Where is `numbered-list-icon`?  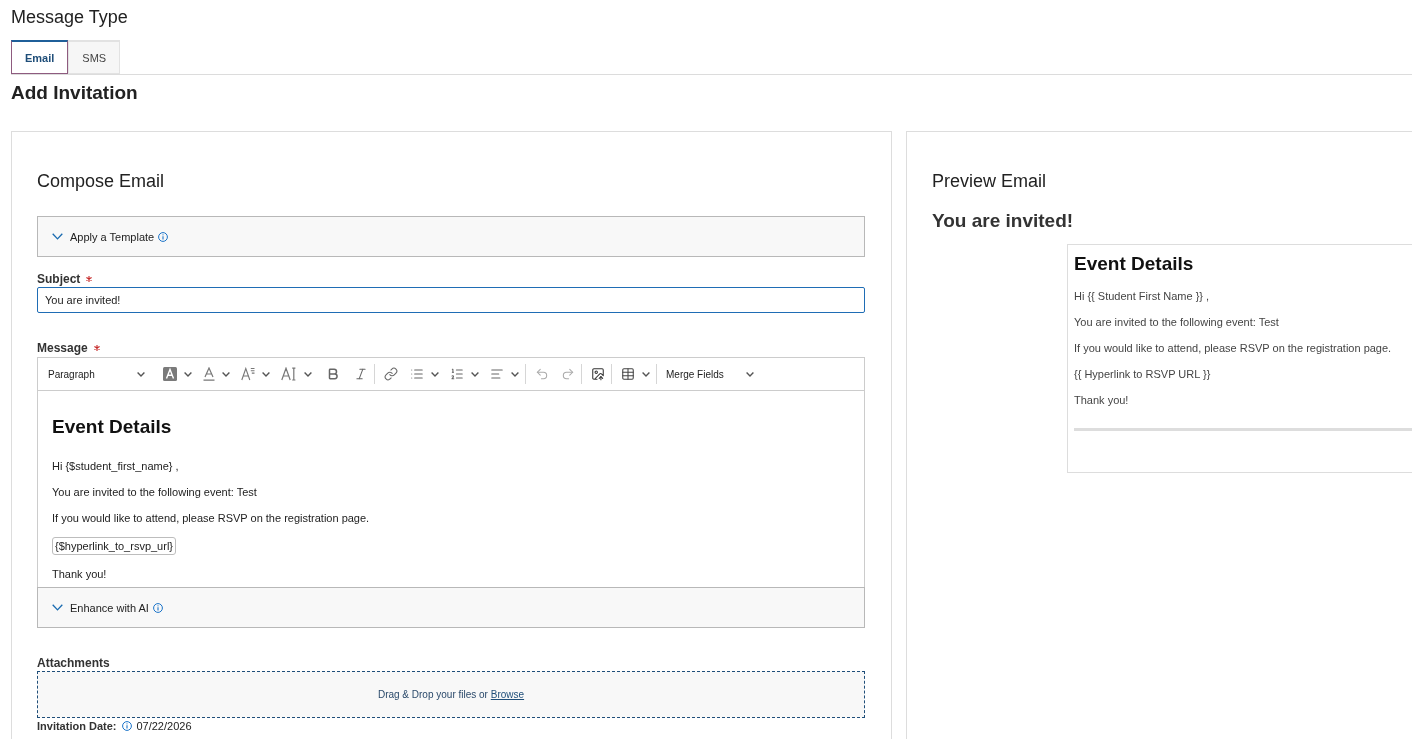 numbered-list-icon is located at coordinates (457, 374).